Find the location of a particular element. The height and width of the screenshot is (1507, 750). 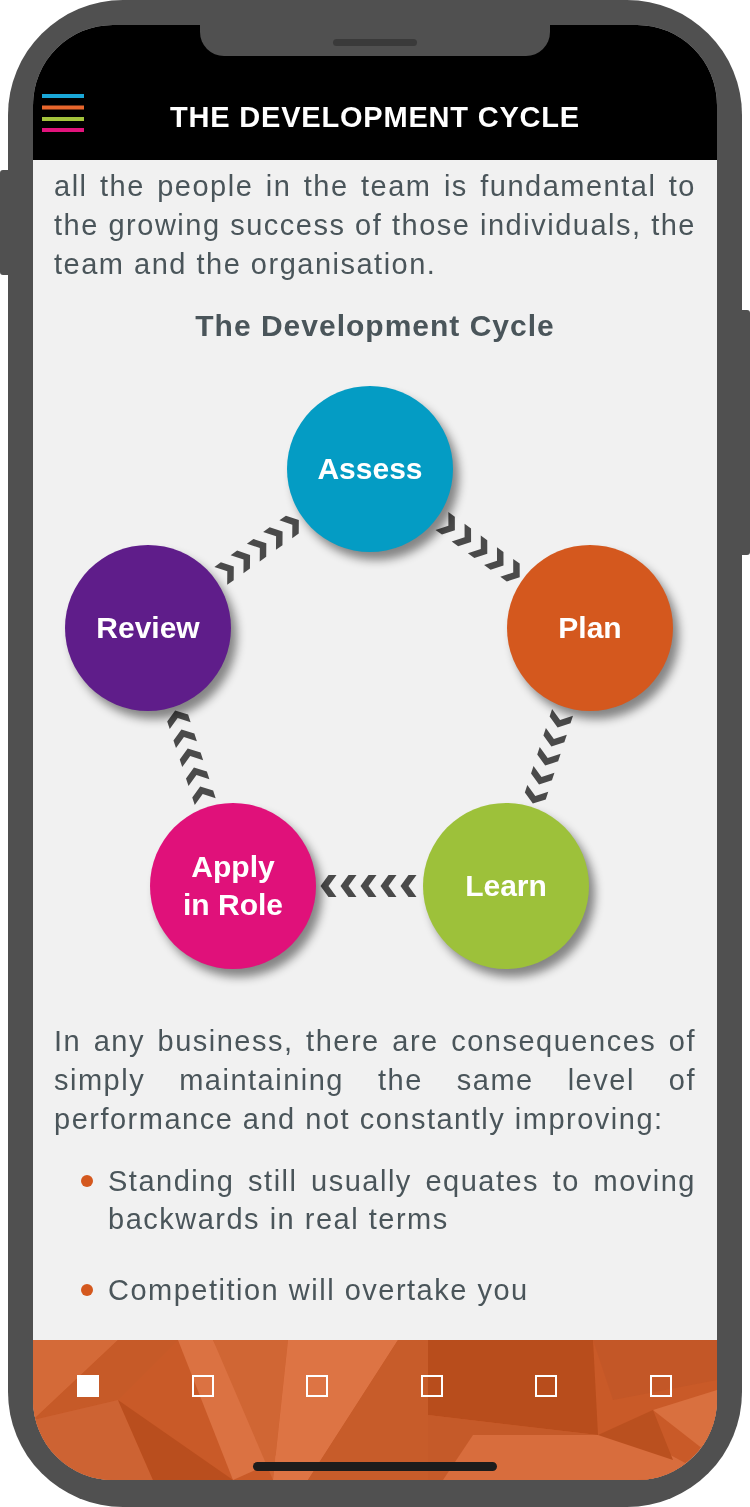

step-label: Apply in Role is located at coordinates (233, 886).